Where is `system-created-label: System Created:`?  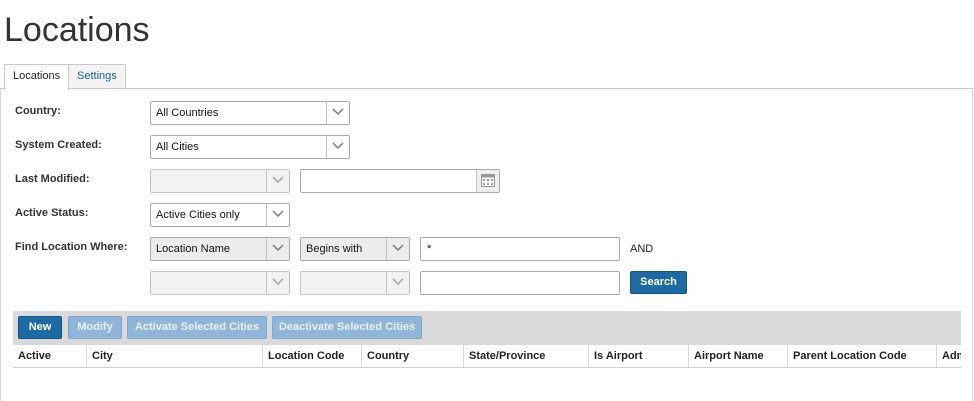 system-created-label: System Created: is located at coordinates (58, 145).